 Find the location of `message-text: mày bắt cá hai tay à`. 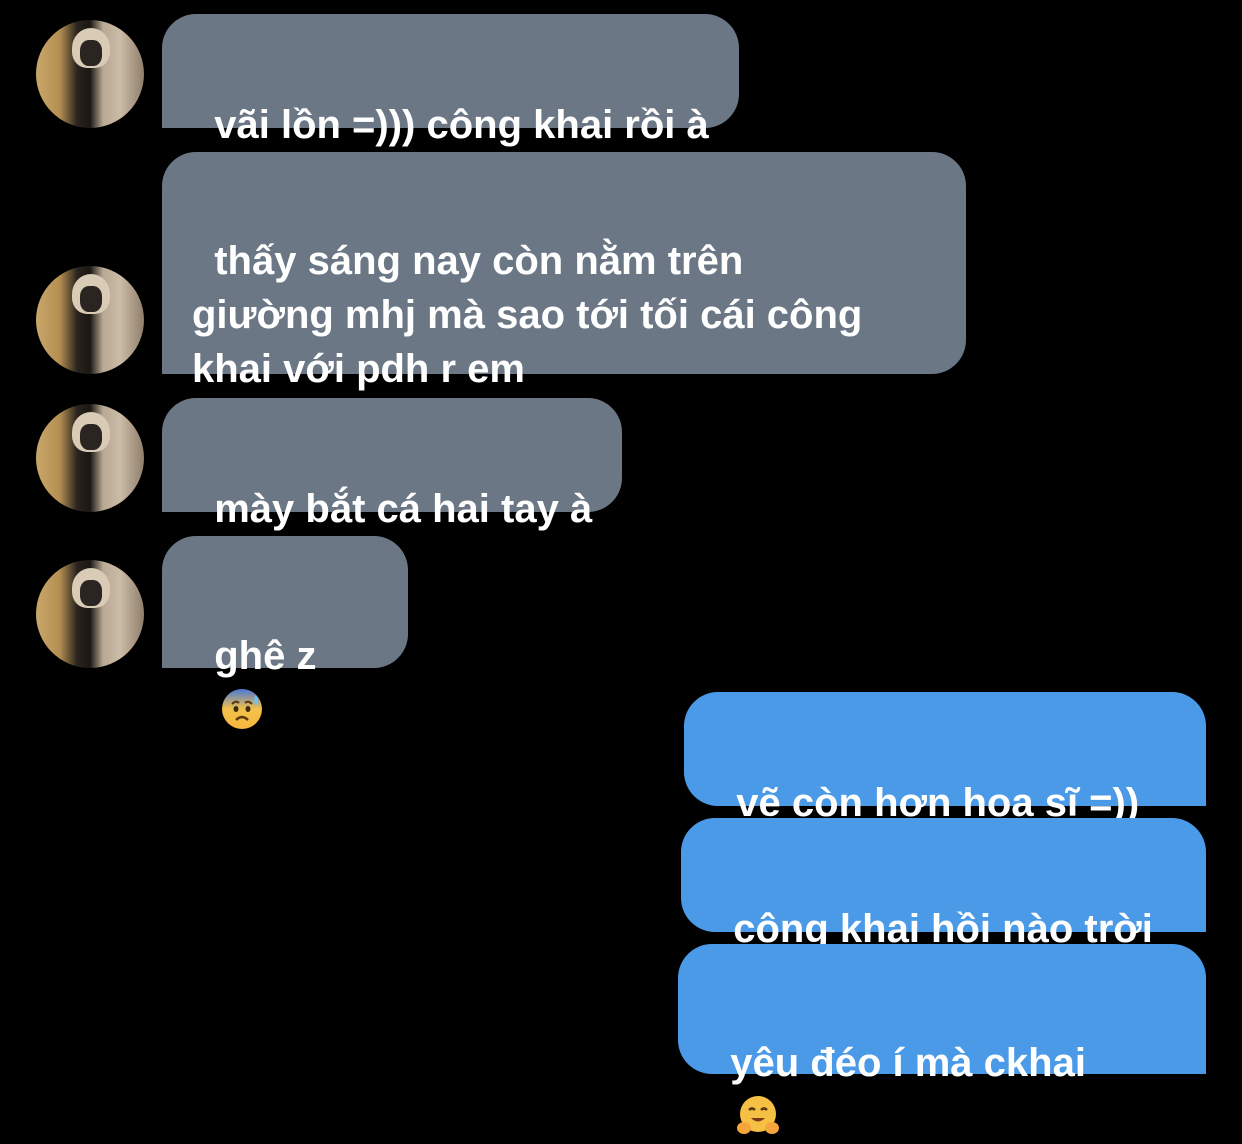

message-text: mày bắt cá hai tay à is located at coordinates (403, 509).